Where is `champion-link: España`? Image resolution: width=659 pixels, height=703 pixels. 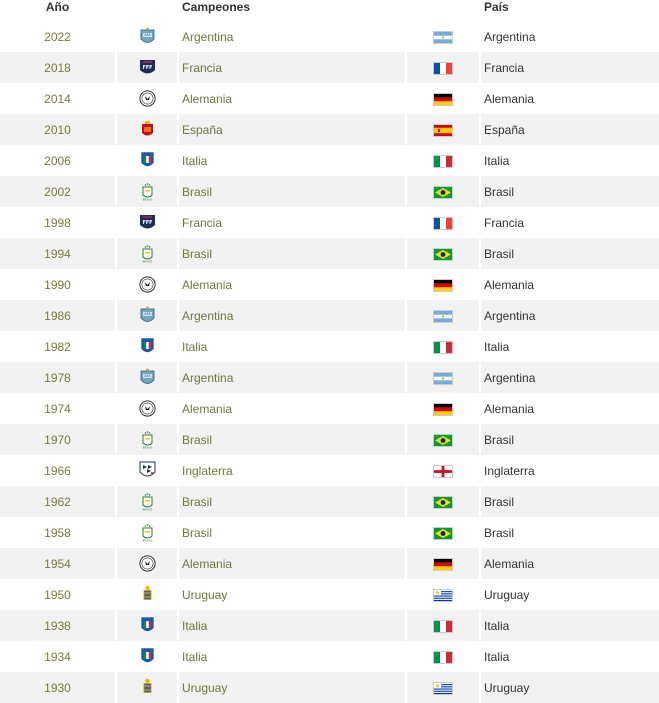
champion-link: España is located at coordinates (292, 129).